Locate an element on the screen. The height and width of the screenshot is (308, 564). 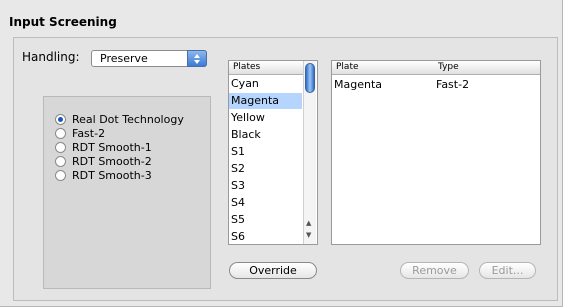
radio-rdt-smooth-2: RDT Smooth-2 is located at coordinates (103, 161).